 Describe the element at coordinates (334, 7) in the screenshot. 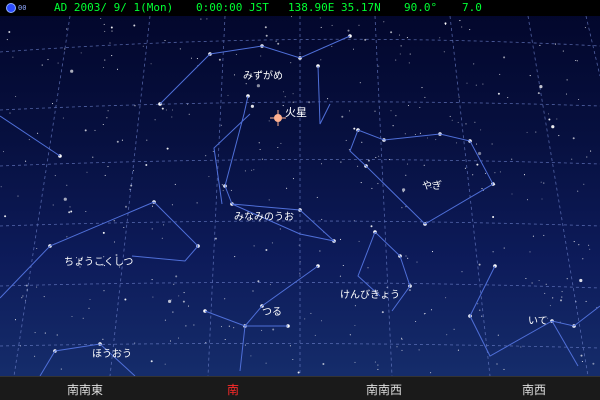

I see `location-readout: 138.90E 35.17N` at that location.